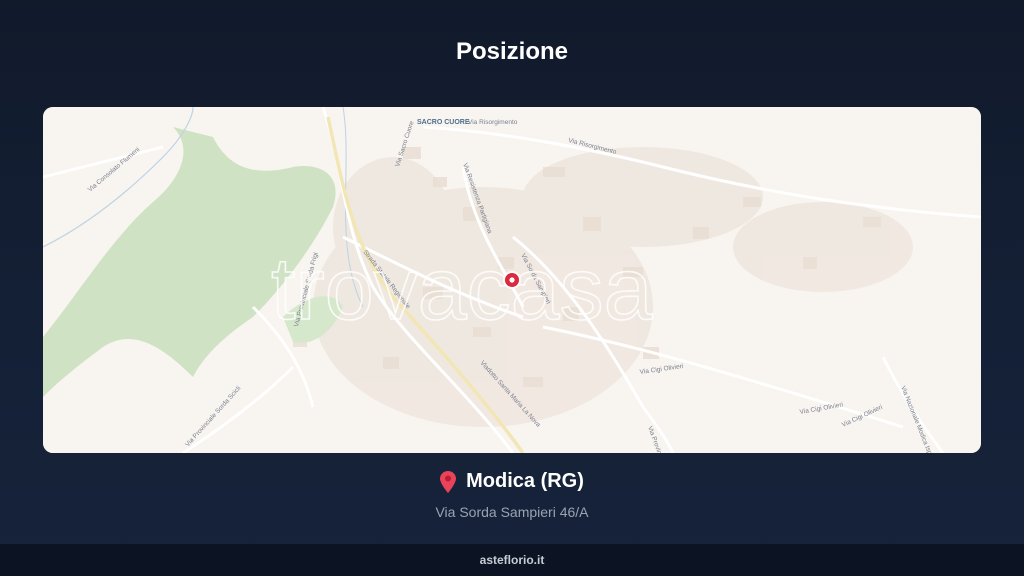 Image resolution: width=1024 pixels, height=576 pixels. What do you see at coordinates (512, 511) in the screenshot?
I see `address: Via Sorda Sampieri 46/A` at bounding box center [512, 511].